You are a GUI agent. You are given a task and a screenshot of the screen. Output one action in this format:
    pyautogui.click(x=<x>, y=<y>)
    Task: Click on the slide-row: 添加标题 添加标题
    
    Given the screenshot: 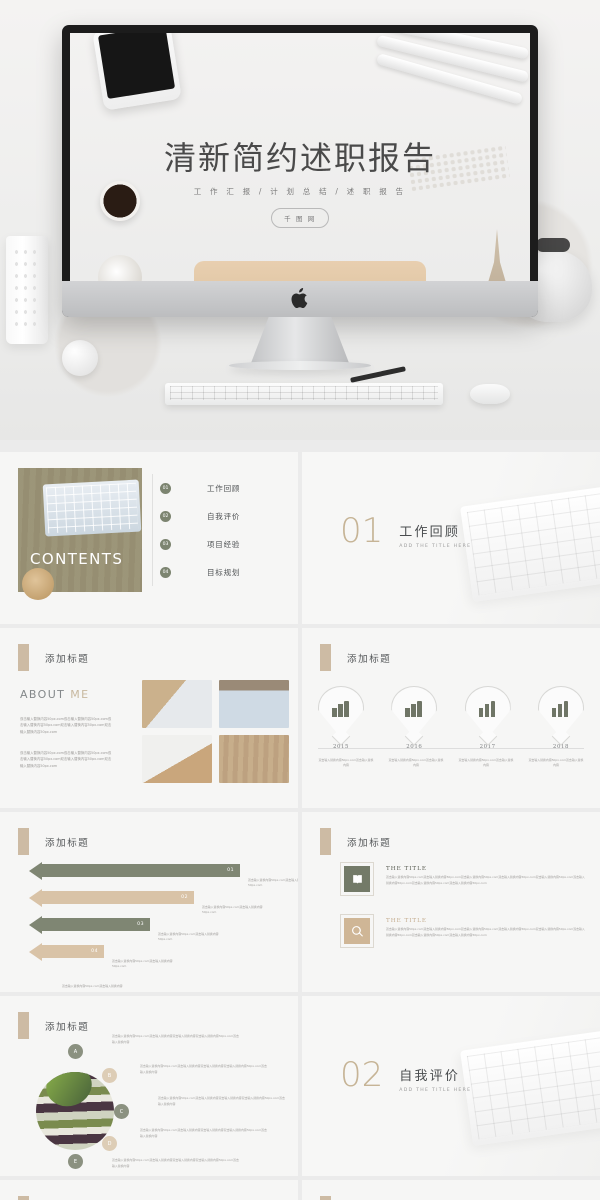 What is the action you would take?
    pyautogui.click(x=300, y=1190)
    